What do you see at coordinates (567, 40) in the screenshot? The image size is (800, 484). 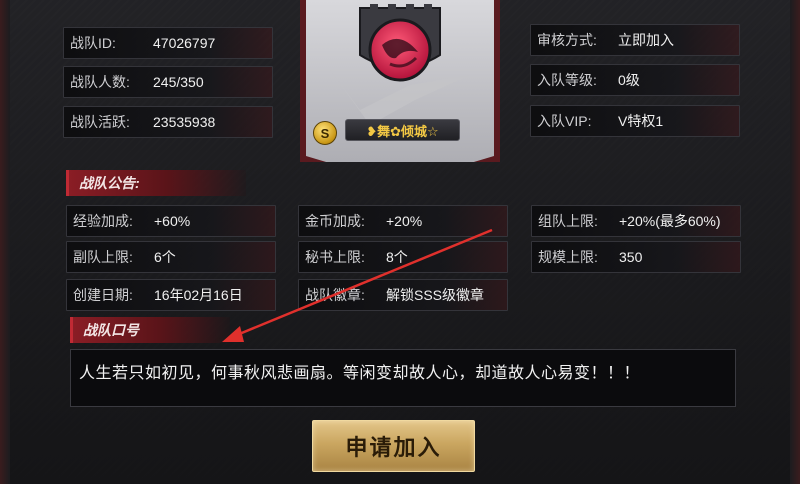 I see `review-mode-label: 审核方式:` at bounding box center [567, 40].